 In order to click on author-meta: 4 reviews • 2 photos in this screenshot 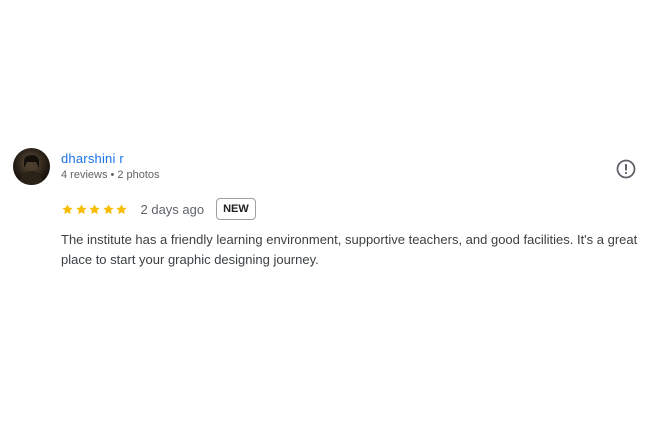, I will do `click(110, 175)`.